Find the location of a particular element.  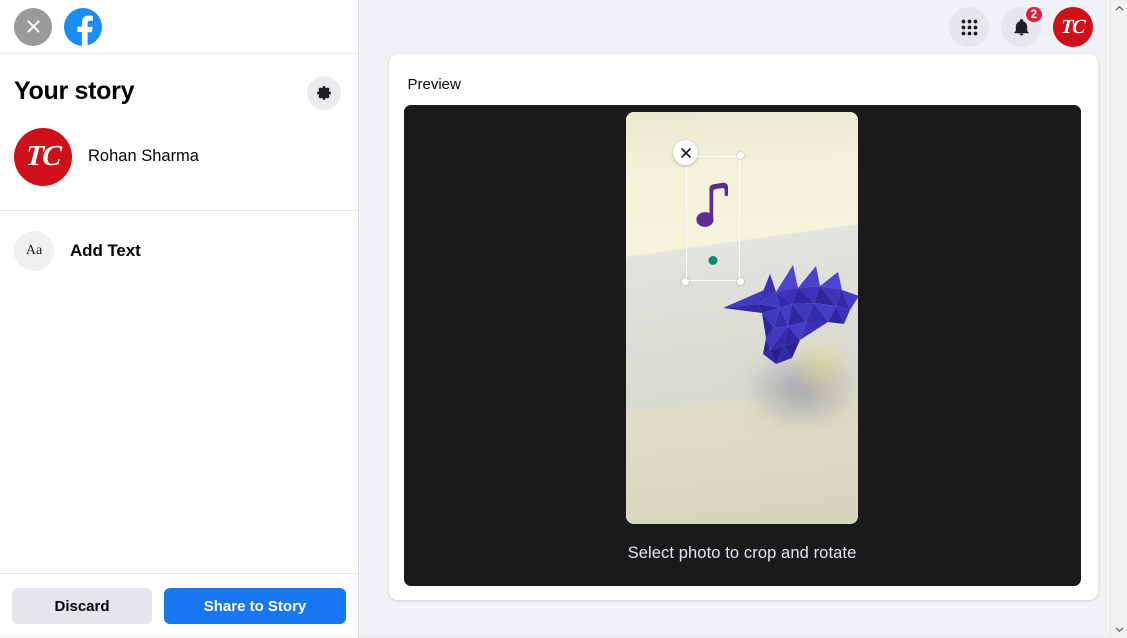

add-text-label: Add Text is located at coordinates (105, 250).